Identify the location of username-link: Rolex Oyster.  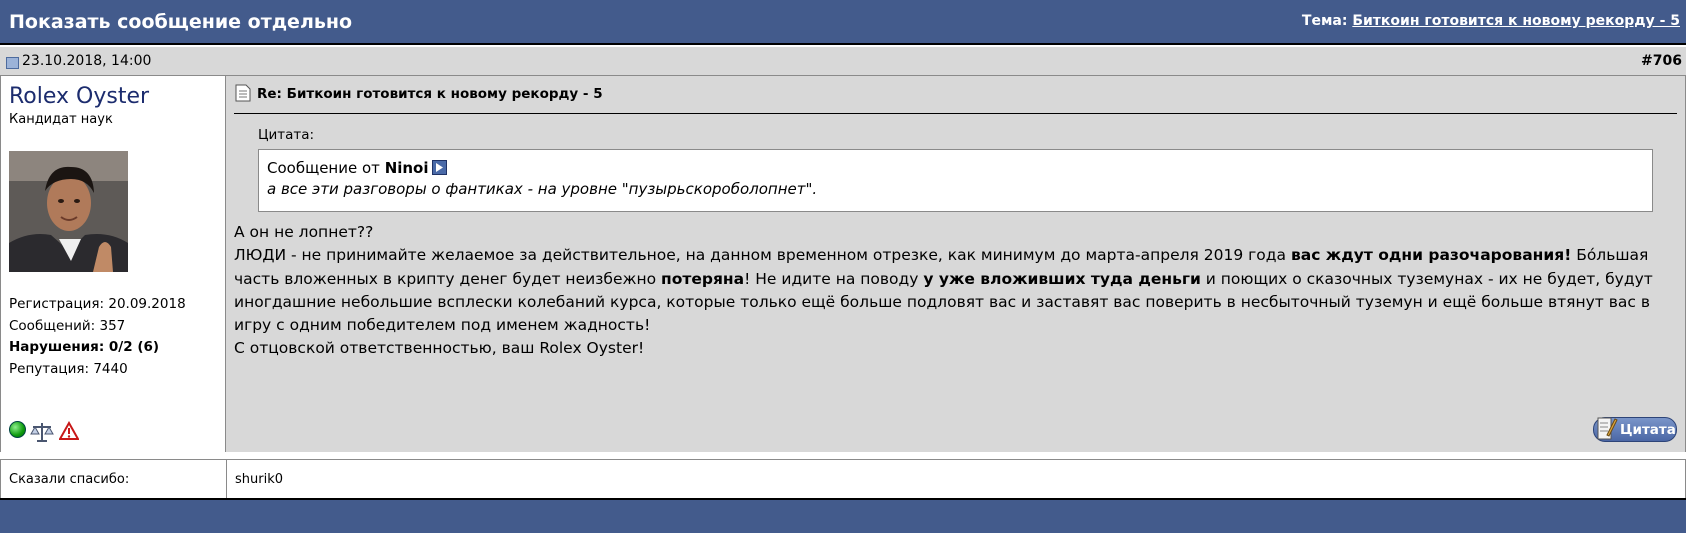
(79, 96).